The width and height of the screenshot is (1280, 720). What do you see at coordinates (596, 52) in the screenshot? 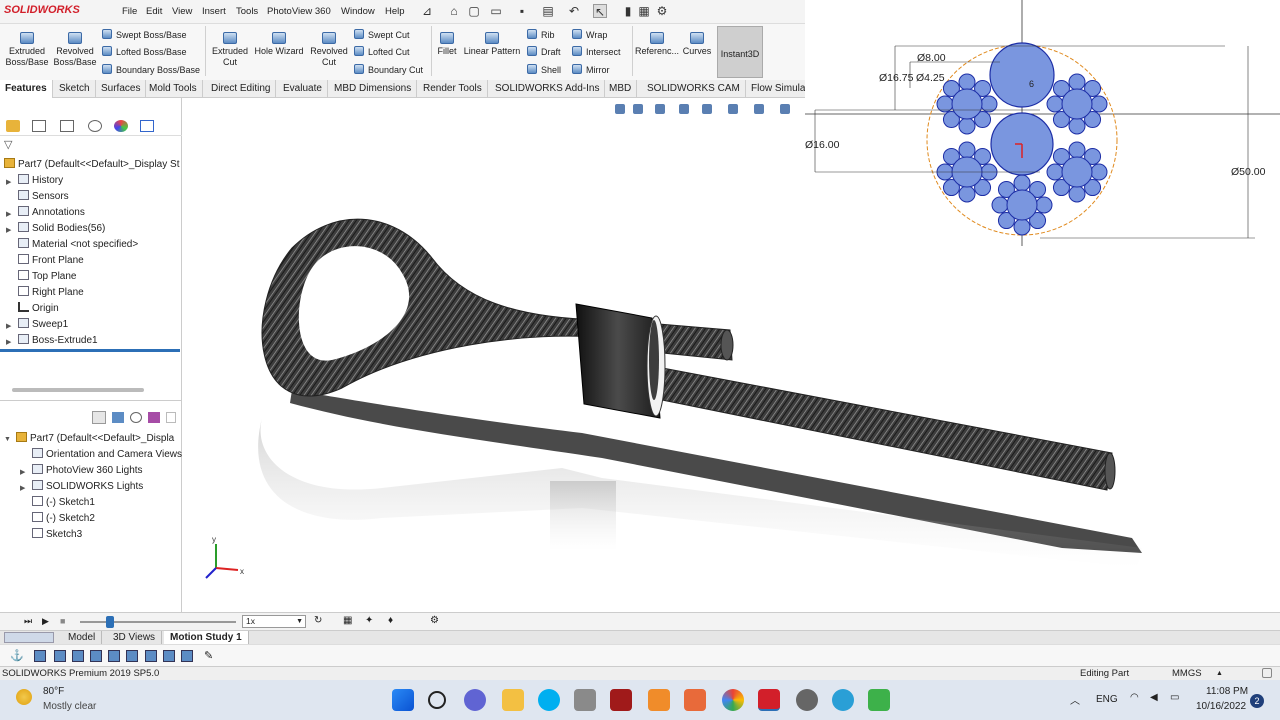
I see `intersect-button: Intersect` at bounding box center [596, 52].